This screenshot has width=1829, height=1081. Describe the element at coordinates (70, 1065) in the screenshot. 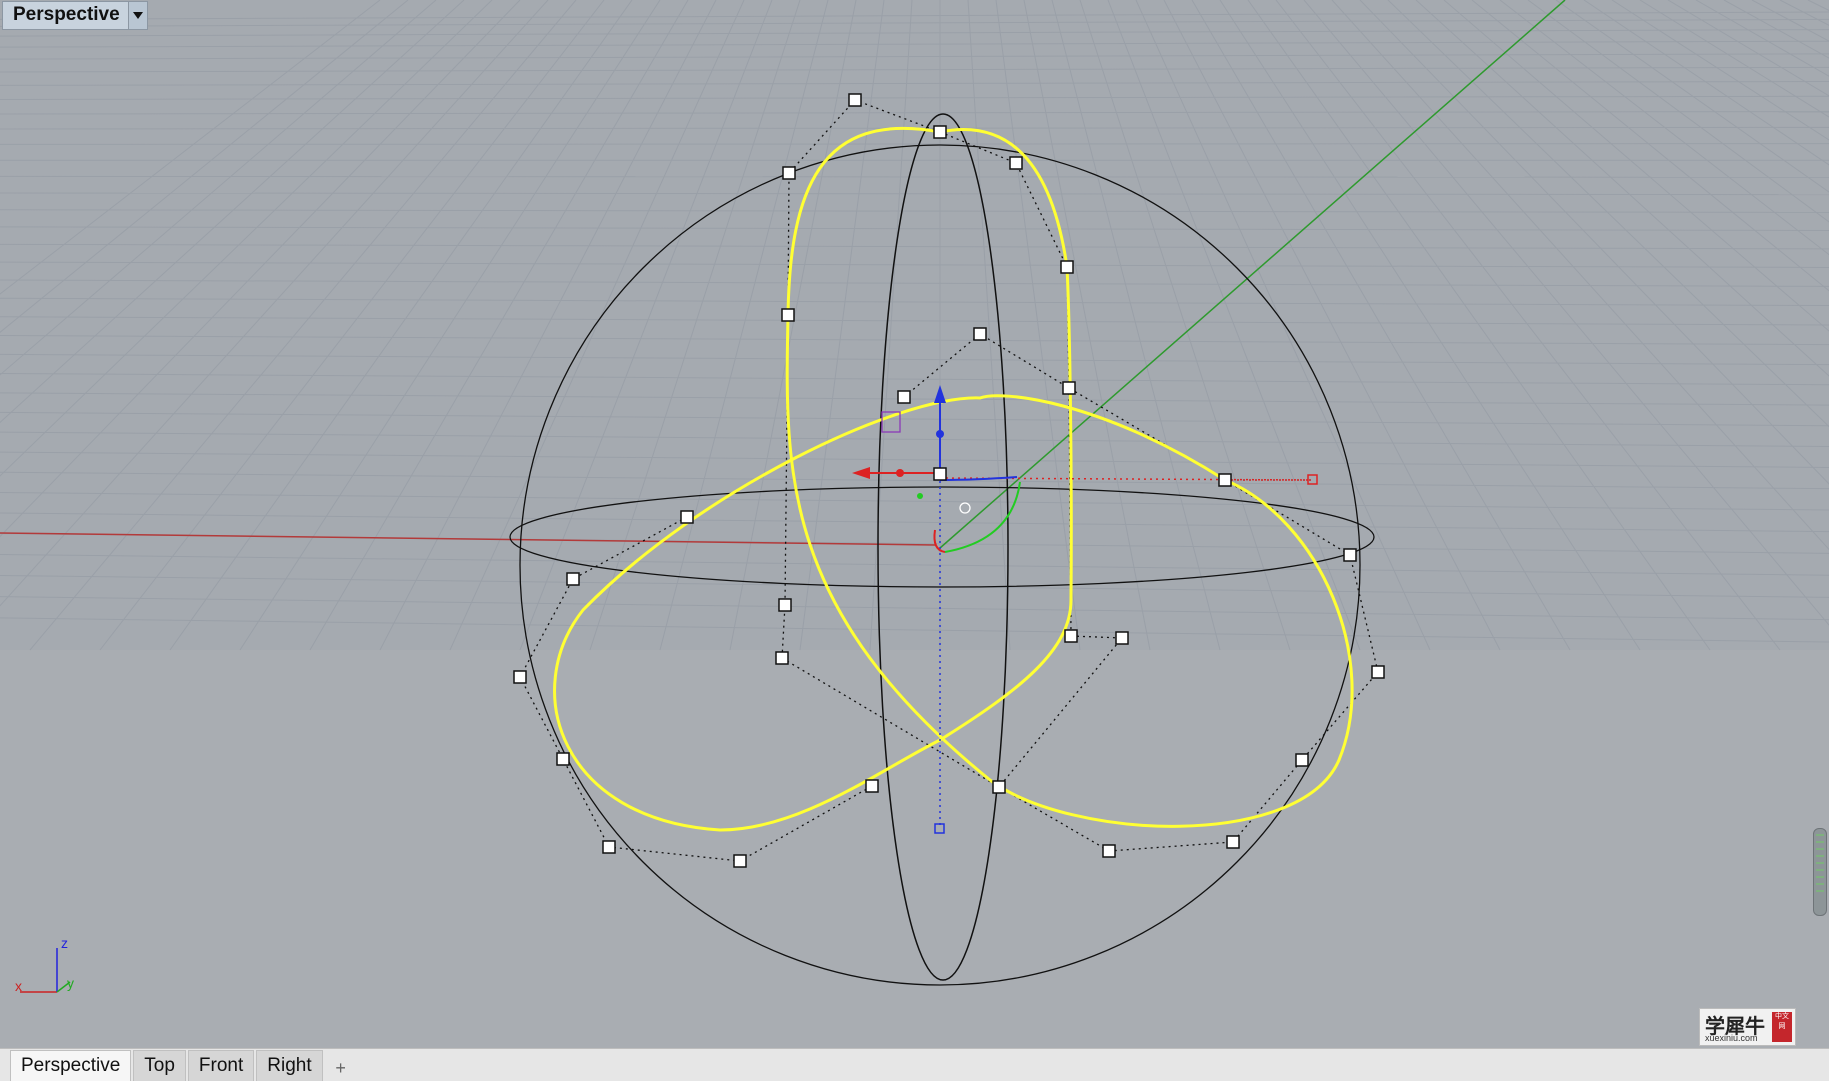

I see `tab-perspective: Perspective` at that location.